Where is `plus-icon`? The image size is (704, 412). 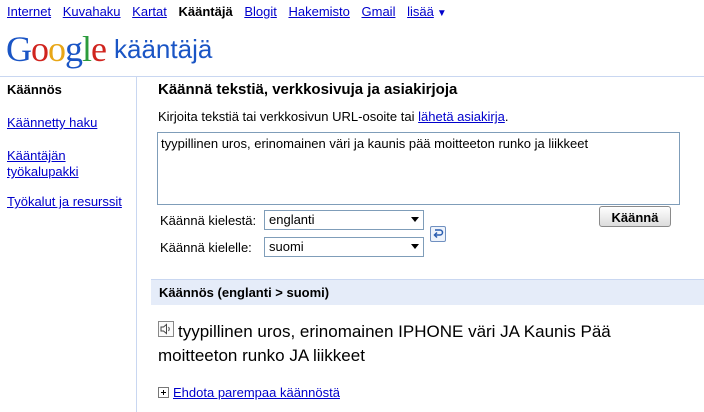 plus-icon is located at coordinates (163, 392).